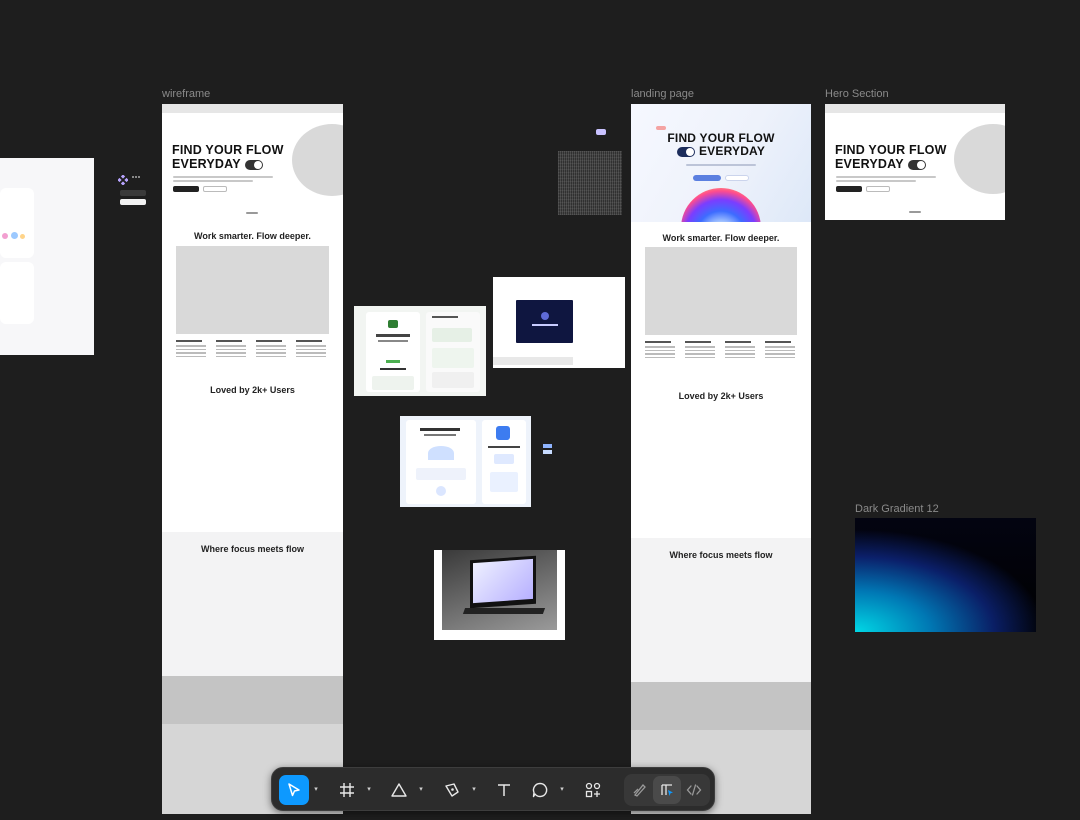 The image size is (1080, 820). Describe the element at coordinates (590, 183) in the screenshot. I see `noise-texture` at that location.